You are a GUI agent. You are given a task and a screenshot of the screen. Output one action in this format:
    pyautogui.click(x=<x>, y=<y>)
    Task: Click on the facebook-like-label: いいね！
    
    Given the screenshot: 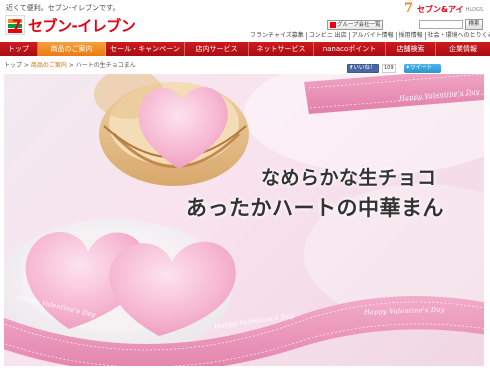 What is the action you would take?
    pyautogui.click(x=364, y=68)
    